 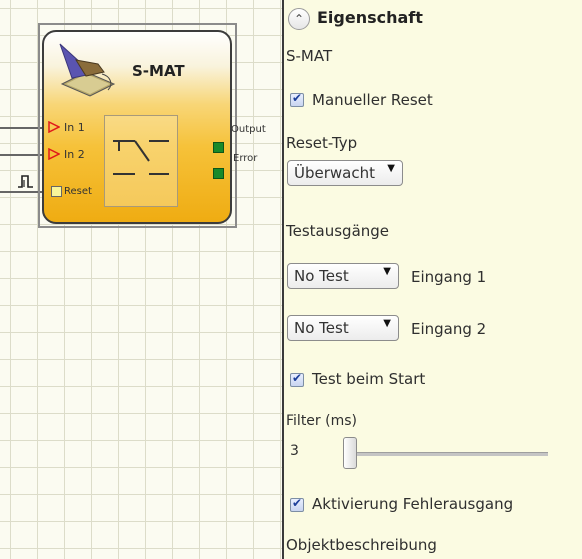 I want to click on input1-test-dropdown: No Test ▼, so click(x=343, y=276).